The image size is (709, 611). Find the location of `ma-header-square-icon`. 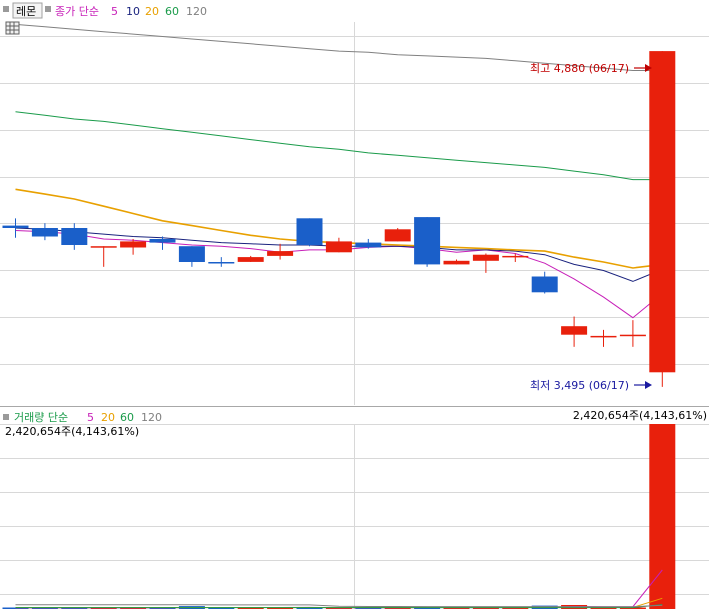

ma-header-square-icon is located at coordinates (48, 9).